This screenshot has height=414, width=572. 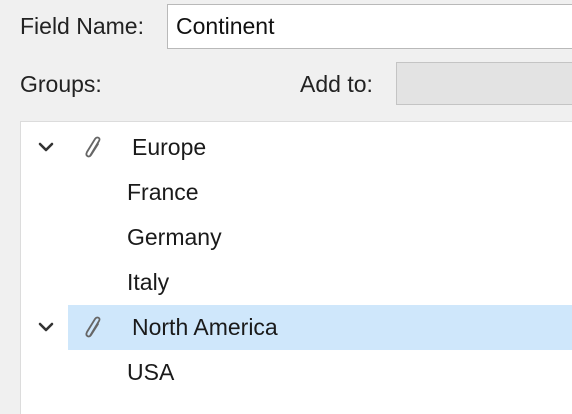 I want to click on tree-member-row: USA, so click(x=296, y=372).